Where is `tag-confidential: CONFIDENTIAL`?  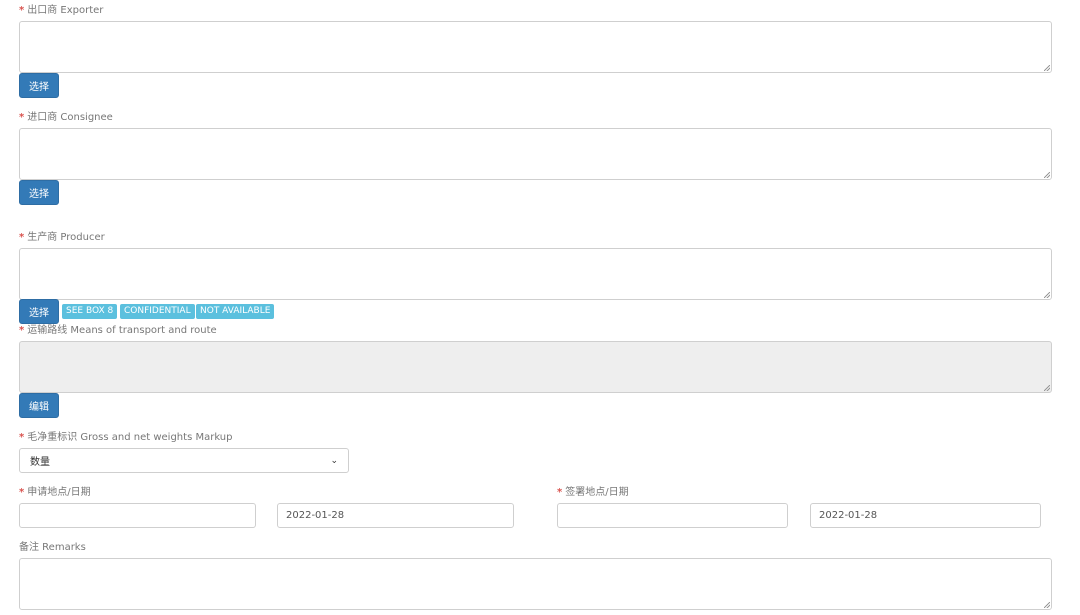 tag-confidential: CONFIDENTIAL is located at coordinates (157, 311).